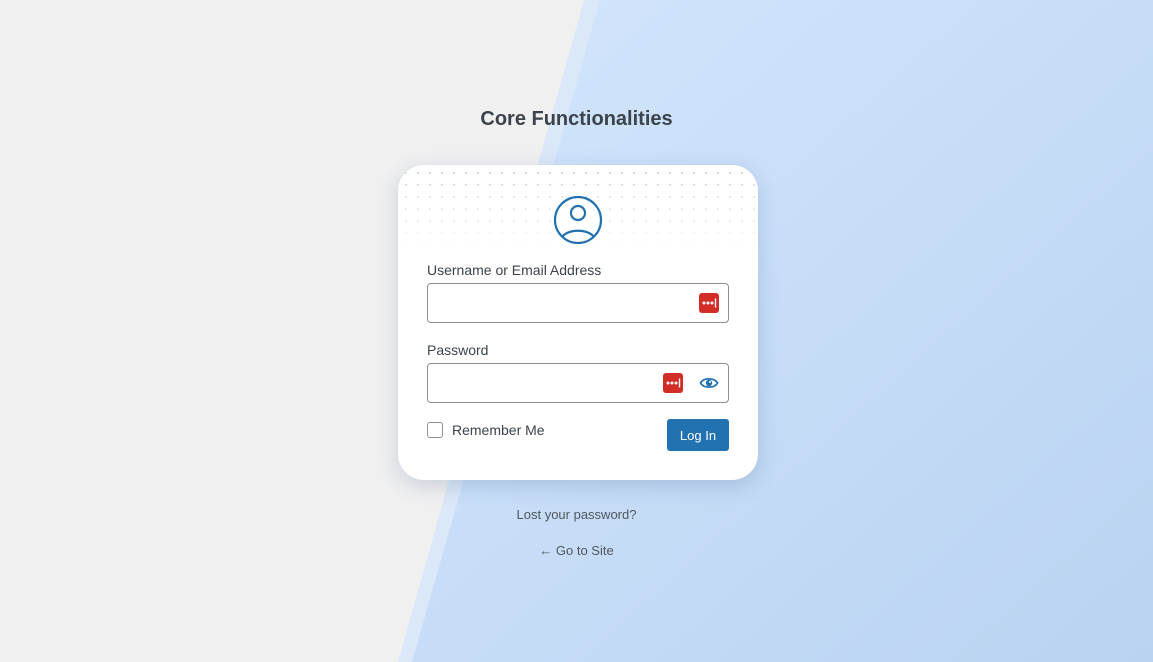  What do you see at coordinates (578, 220) in the screenshot?
I see `user-circle-icon` at bounding box center [578, 220].